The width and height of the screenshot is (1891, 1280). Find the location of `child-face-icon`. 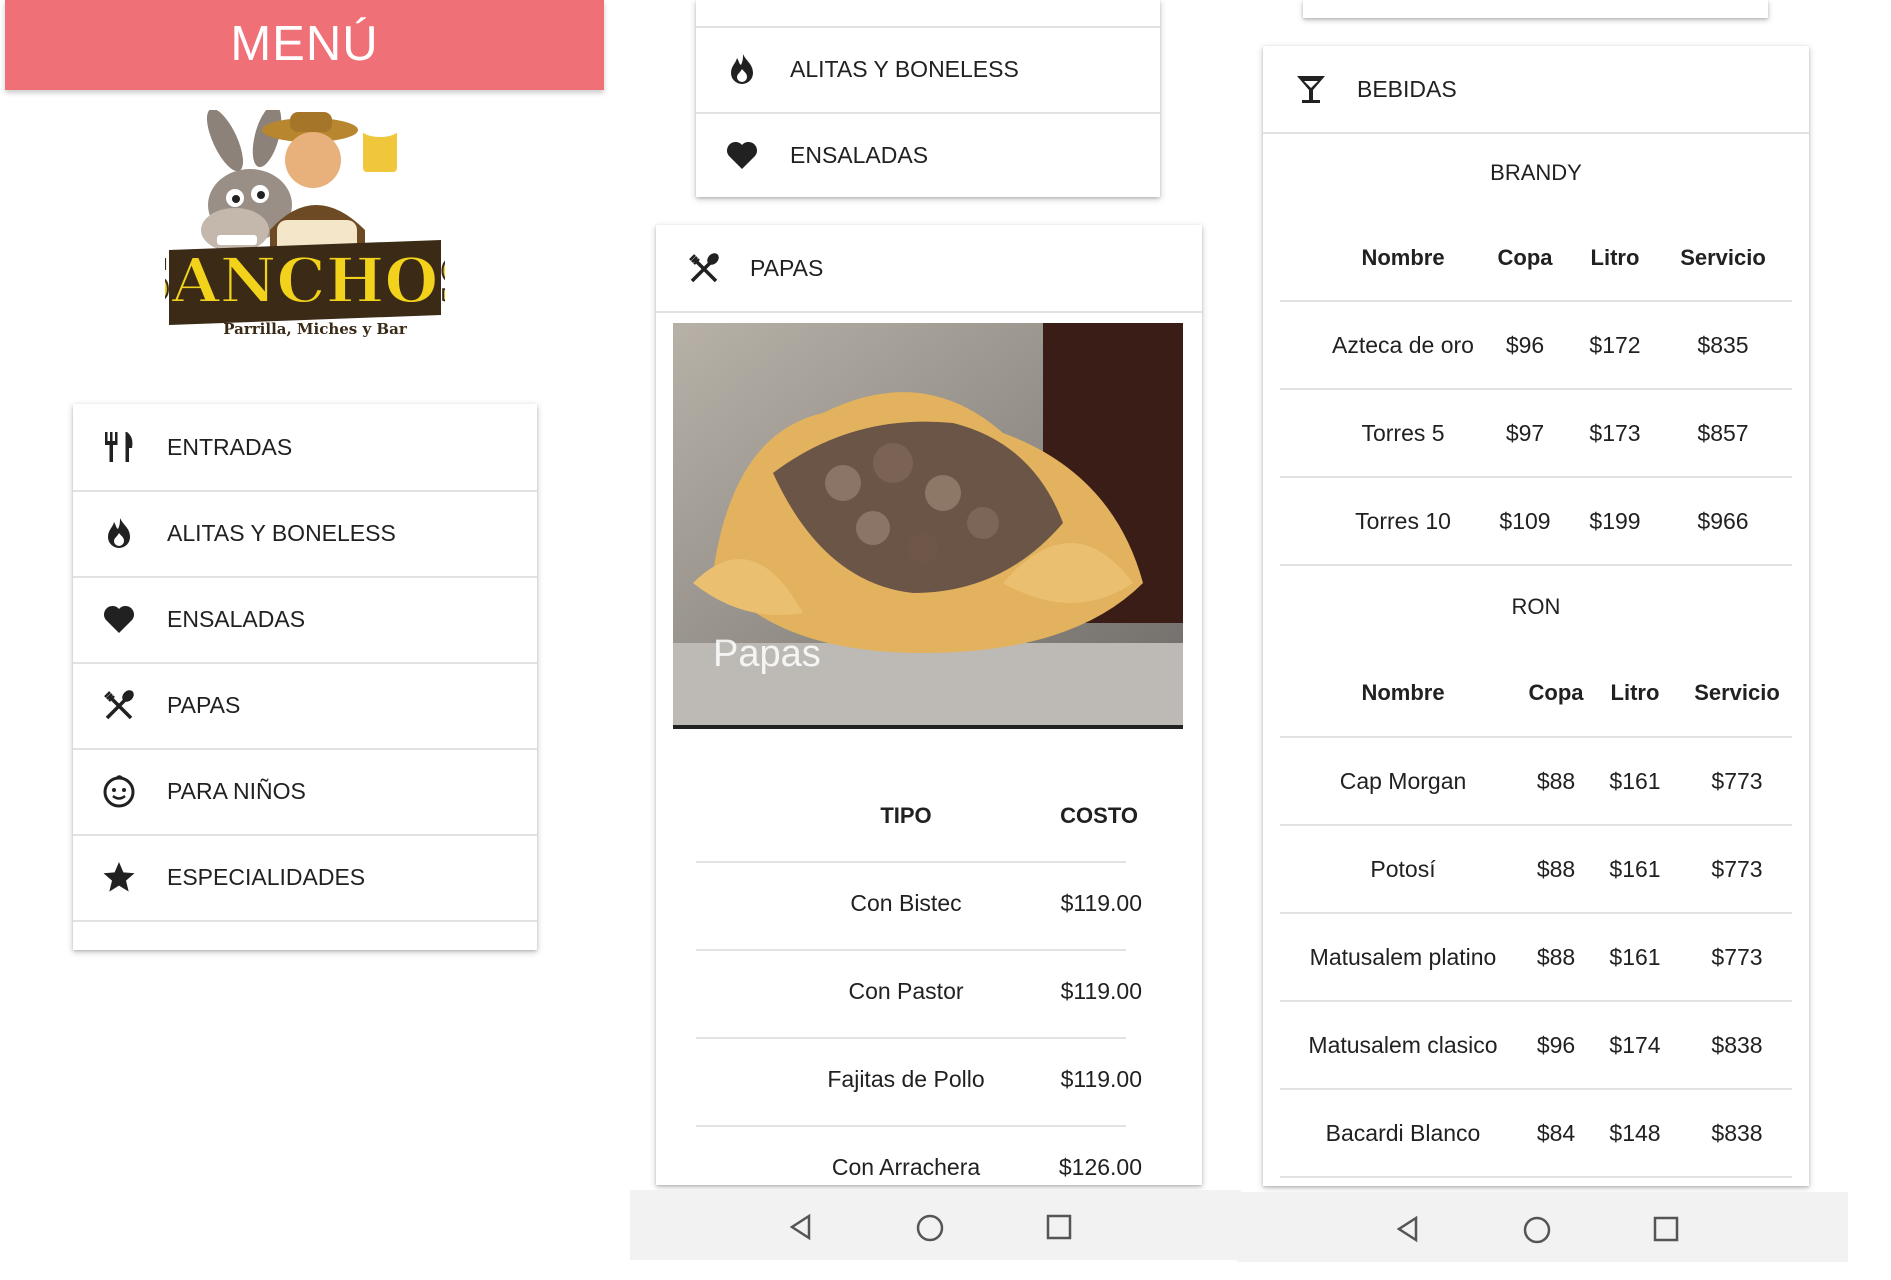

child-face-icon is located at coordinates (119, 791).